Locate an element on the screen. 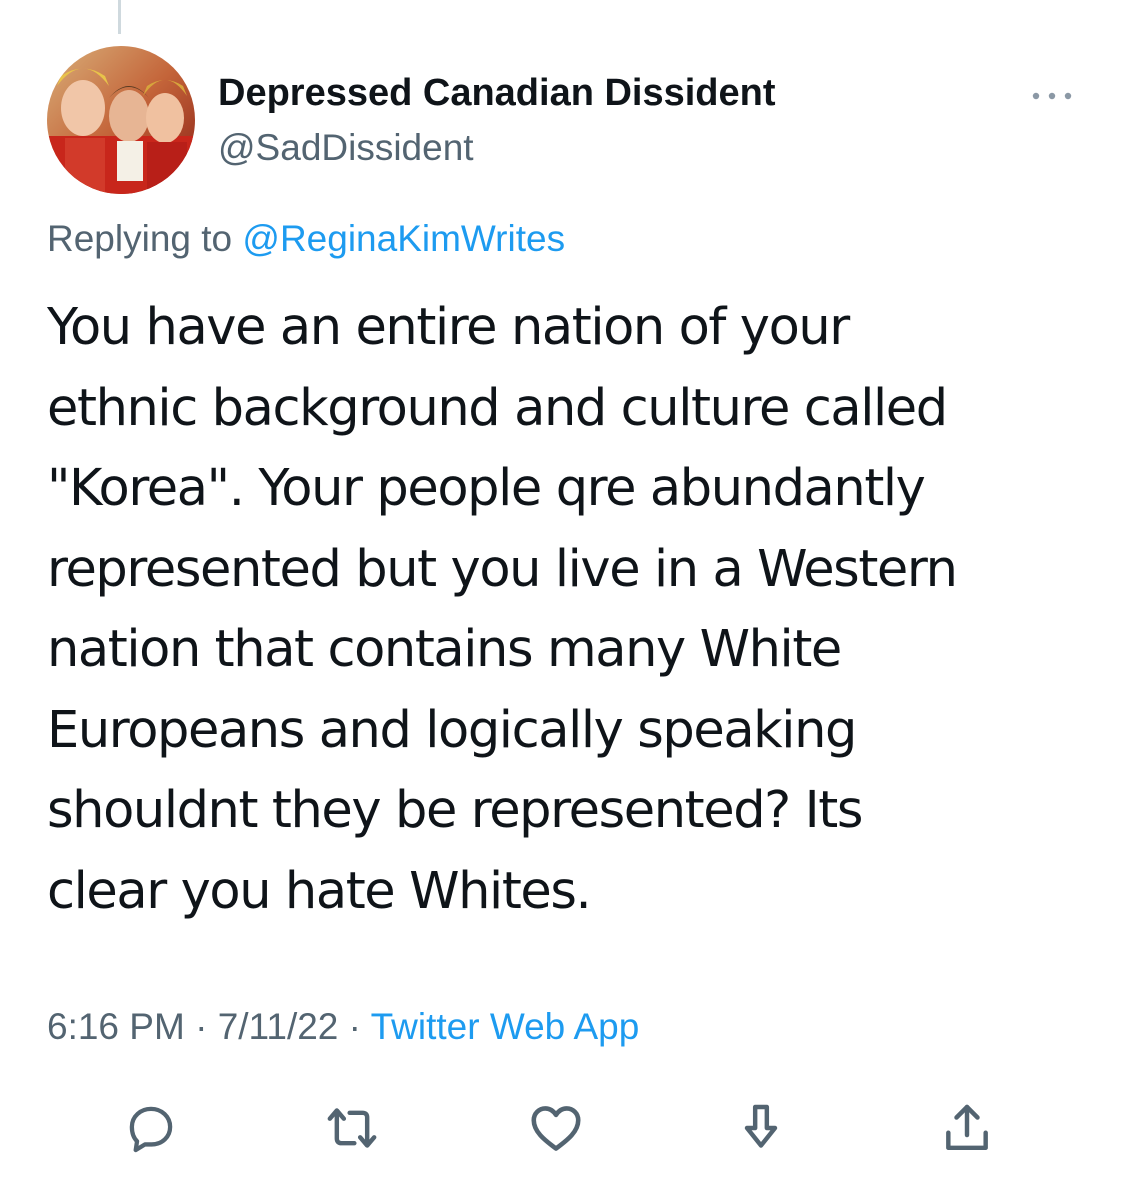 This screenshot has width=1121, height=1200. replying-to-mention-link: @ReginaKimWrites is located at coordinates (403, 238).